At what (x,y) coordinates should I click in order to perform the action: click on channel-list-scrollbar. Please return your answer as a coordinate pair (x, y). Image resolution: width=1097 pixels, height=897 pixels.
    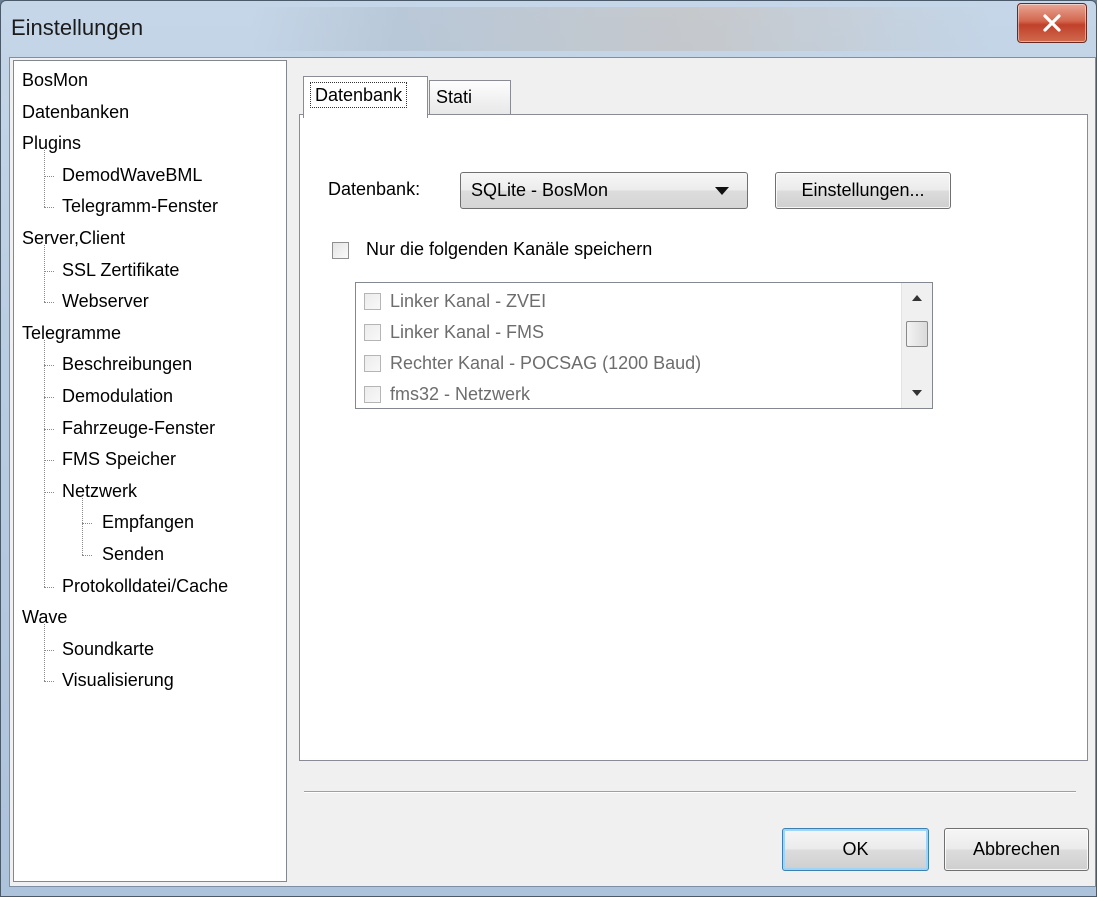
    Looking at the image, I should click on (916, 345).